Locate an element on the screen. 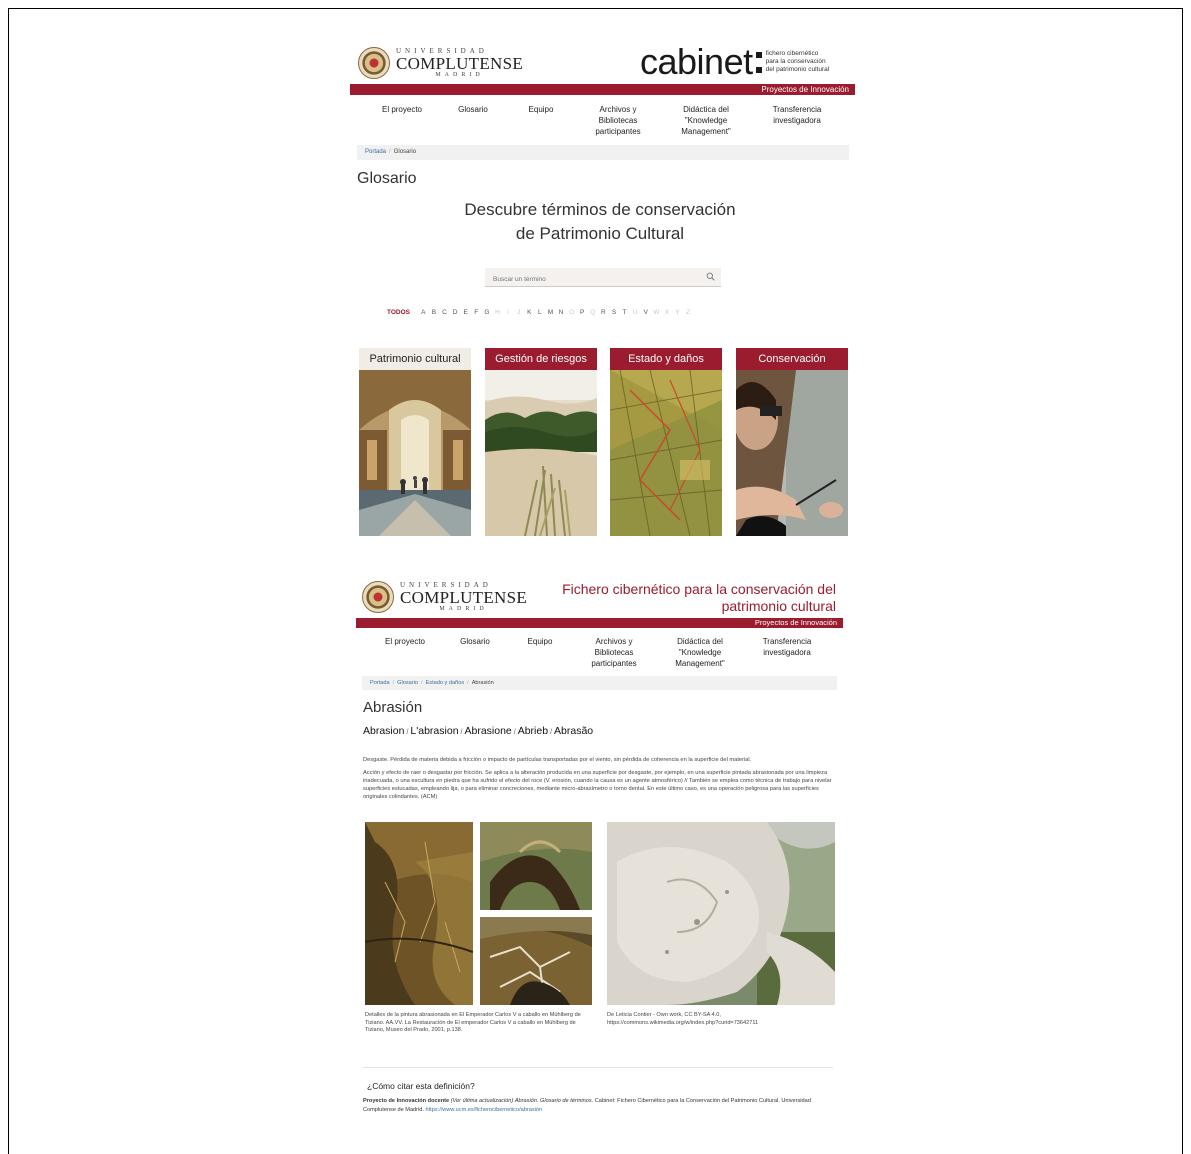  site-title-line: patrimonio cultural is located at coordinates (778, 606).